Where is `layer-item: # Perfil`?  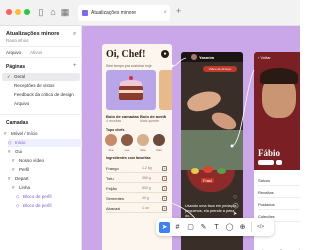
layer-item: # Perfil is located at coordinates (52, 170).